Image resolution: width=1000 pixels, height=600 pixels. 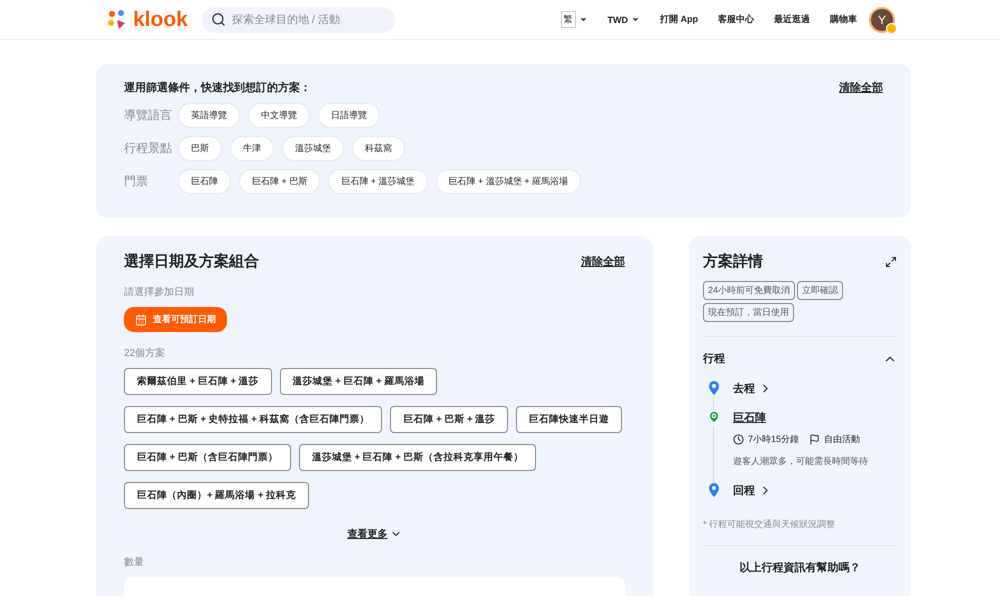 What do you see at coordinates (624, 19) in the screenshot?
I see `currency-menu: TWD` at bounding box center [624, 19].